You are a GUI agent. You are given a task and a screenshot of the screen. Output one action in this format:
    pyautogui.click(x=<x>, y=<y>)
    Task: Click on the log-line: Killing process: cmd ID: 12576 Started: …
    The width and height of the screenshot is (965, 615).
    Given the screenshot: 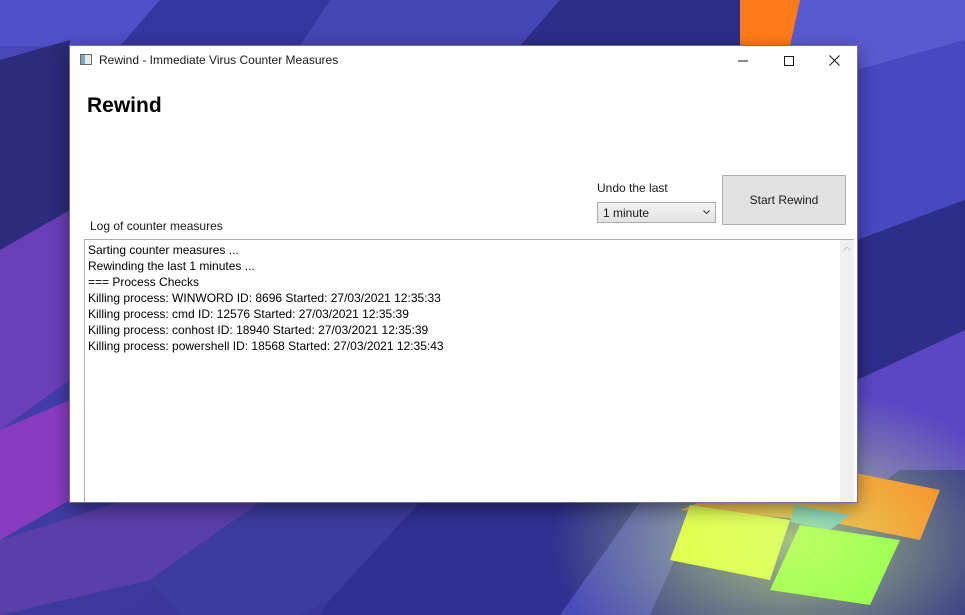 What is the action you would take?
    pyautogui.click(x=248, y=314)
    